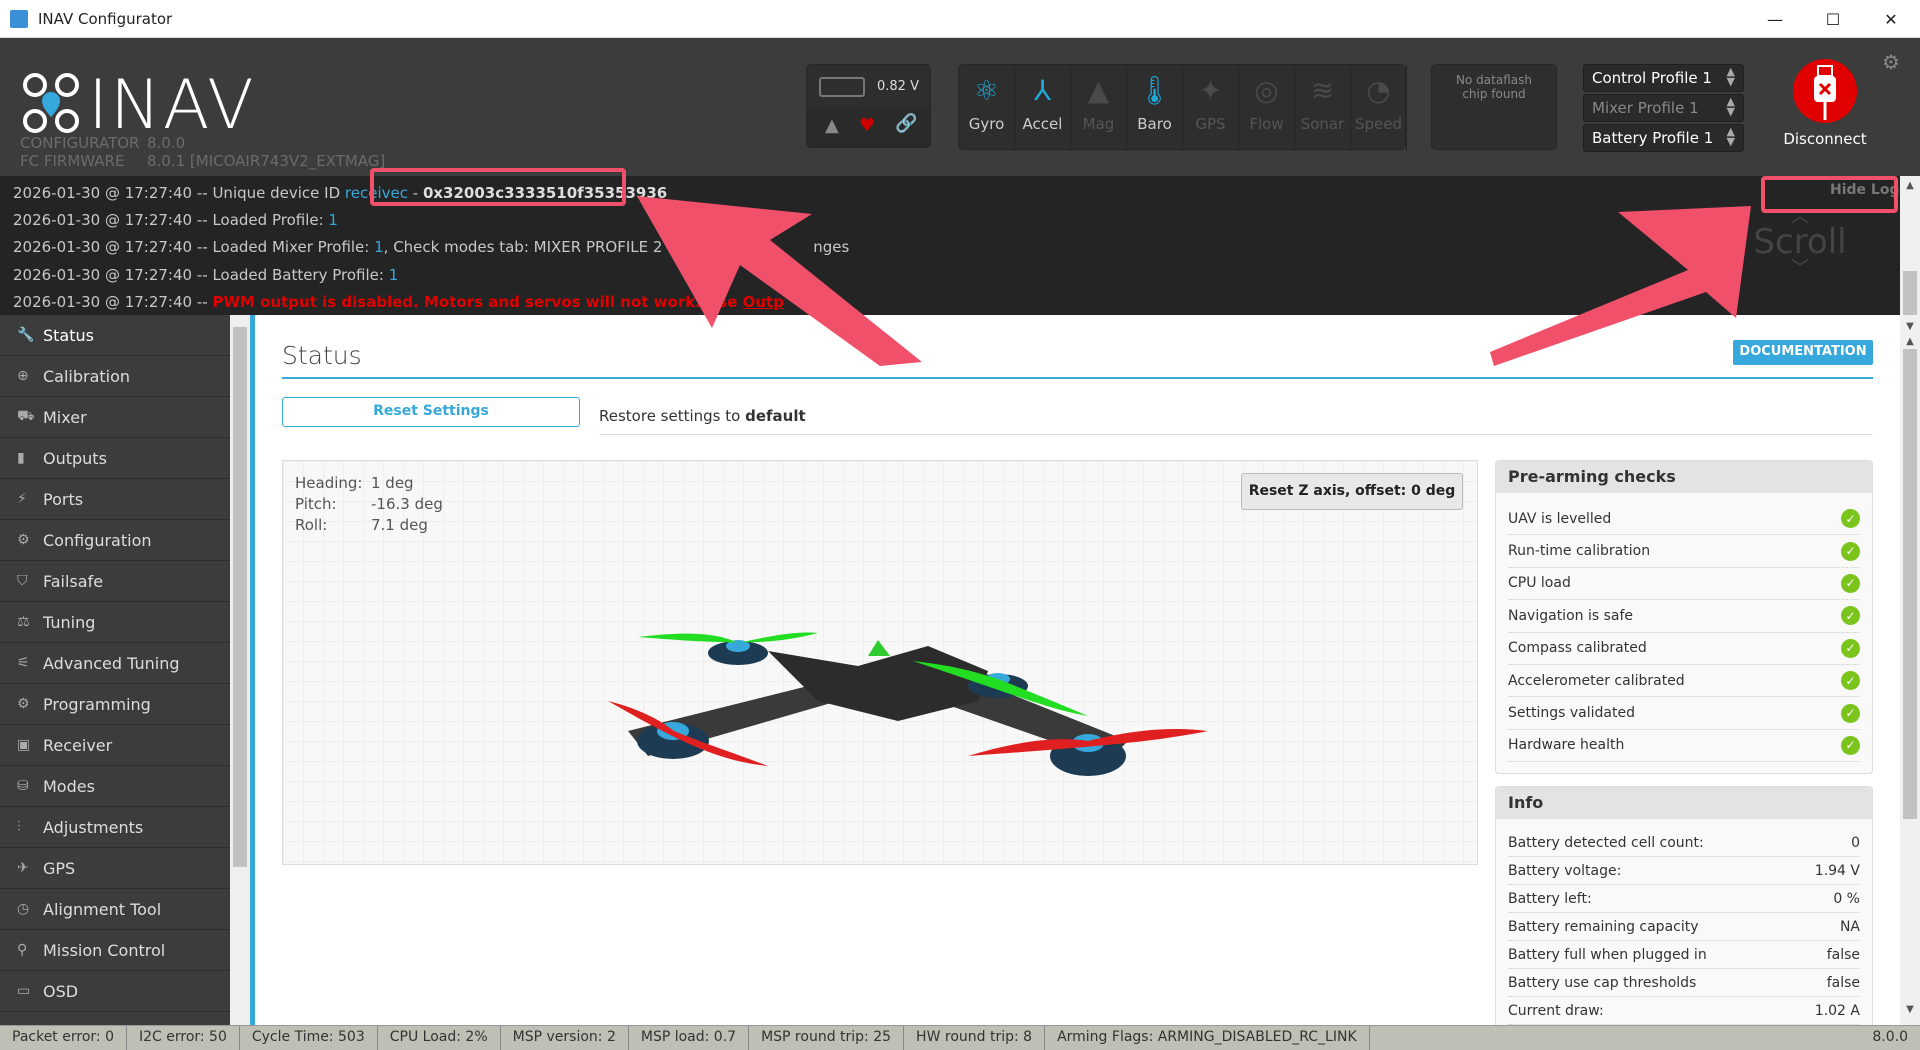 The height and width of the screenshot is (1050, 1920). Describe the element at coordinates (1323, 108) in the screenshot. I see `sensor-sonar: ≋ Sonar` at that location.